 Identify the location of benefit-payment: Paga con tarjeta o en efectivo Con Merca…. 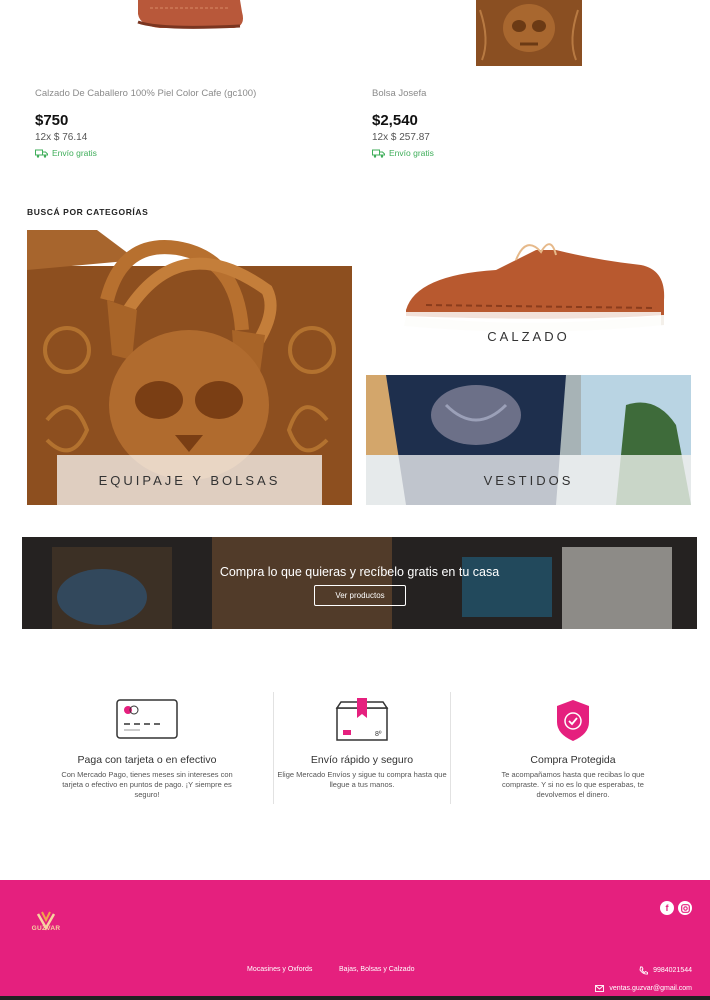
(147, 745).